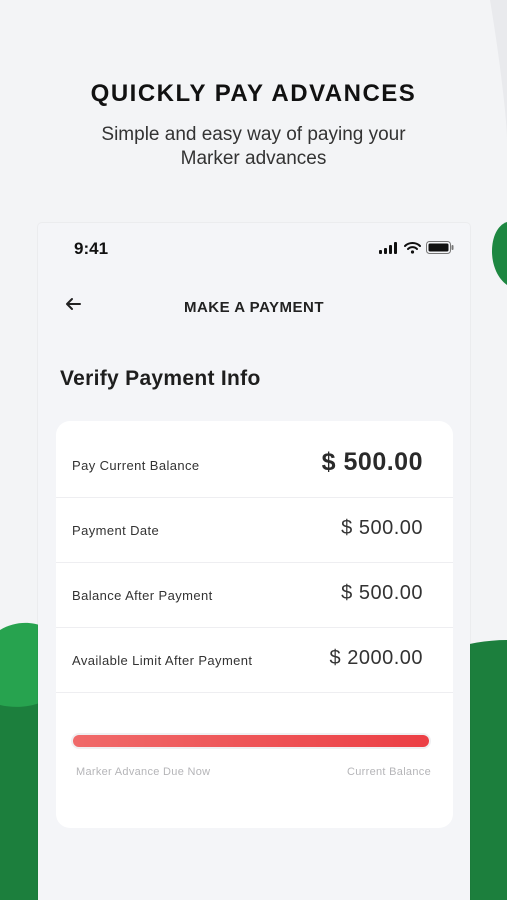 The image size is (507, 900). What do you see at coordinates (412, 247) in the screenshot?
I see `wifi-icon` at bounding box center [412, 247].